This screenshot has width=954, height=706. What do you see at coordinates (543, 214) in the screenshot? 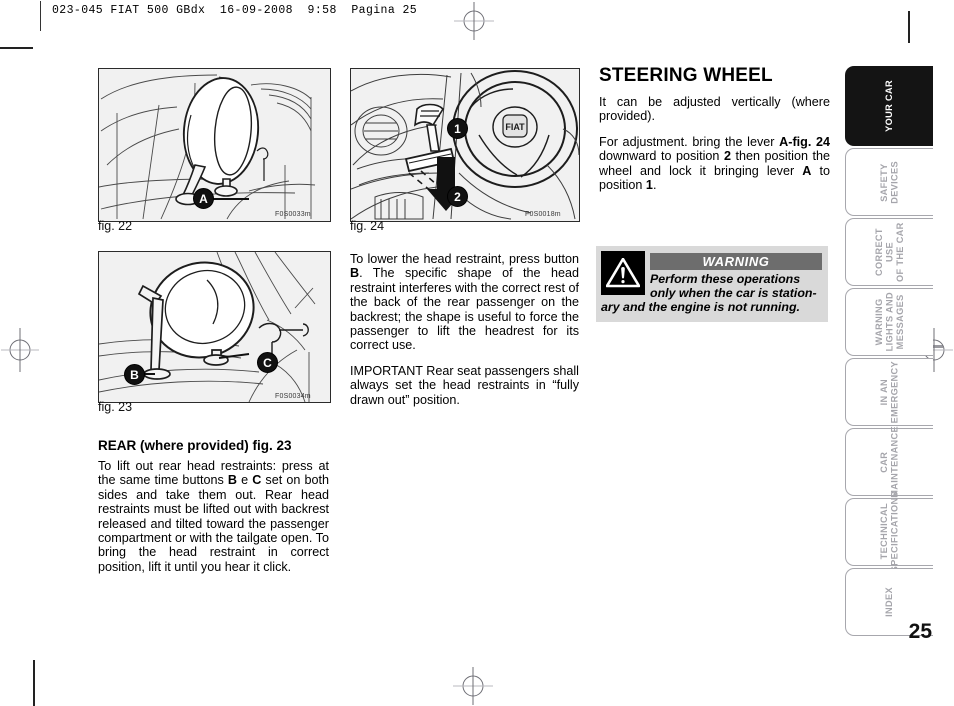
I see `figure-24-code: F0S0018m` at bounding box center [543, 214].